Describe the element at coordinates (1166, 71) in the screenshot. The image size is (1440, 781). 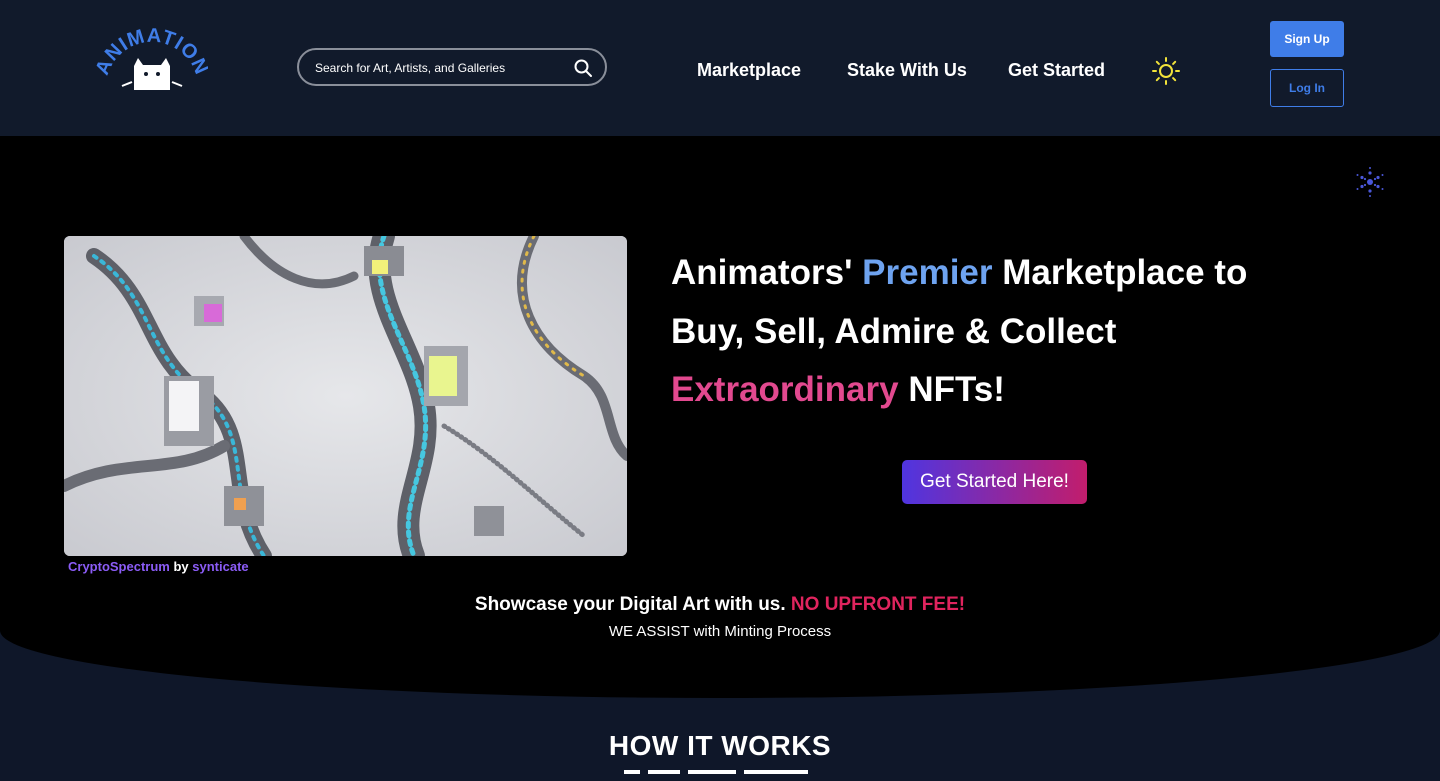
I see `sun-icon` at that location.